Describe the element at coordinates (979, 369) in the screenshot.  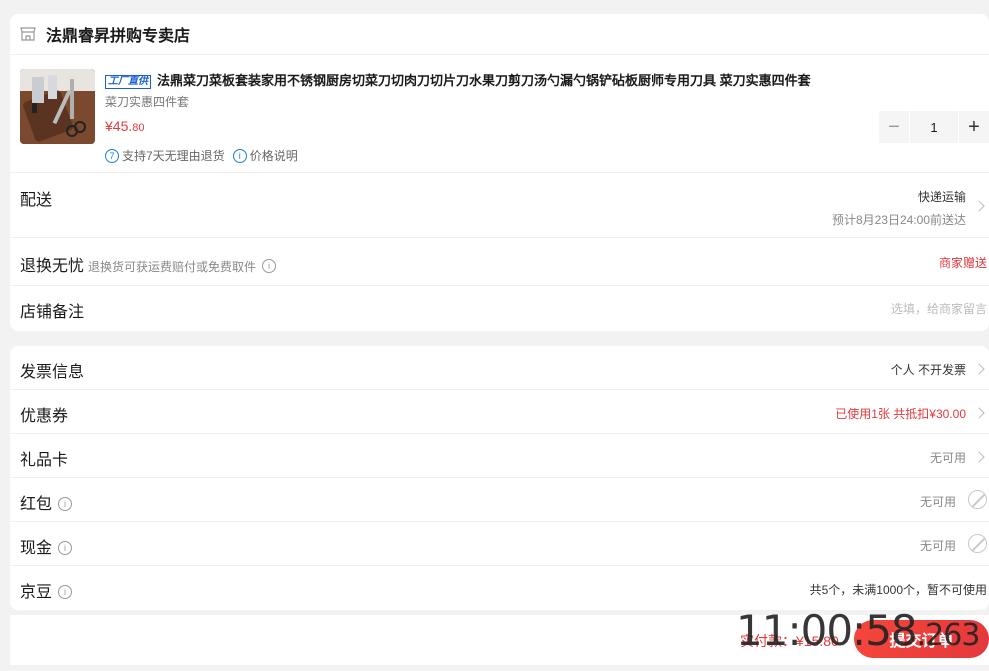
I see `invoice-chevron-icon` at that location.